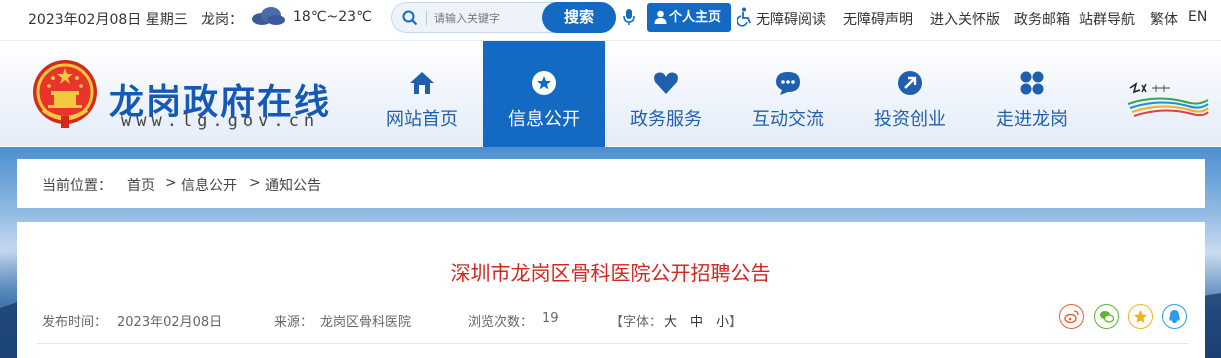 Image resolution: width=1221 pixels, height=358 pixels. What do you see at coordinates (1107, 19) in the screenshot?
I see `site-group-nav-link: 站群导航` at bounding box center [1107, 19].